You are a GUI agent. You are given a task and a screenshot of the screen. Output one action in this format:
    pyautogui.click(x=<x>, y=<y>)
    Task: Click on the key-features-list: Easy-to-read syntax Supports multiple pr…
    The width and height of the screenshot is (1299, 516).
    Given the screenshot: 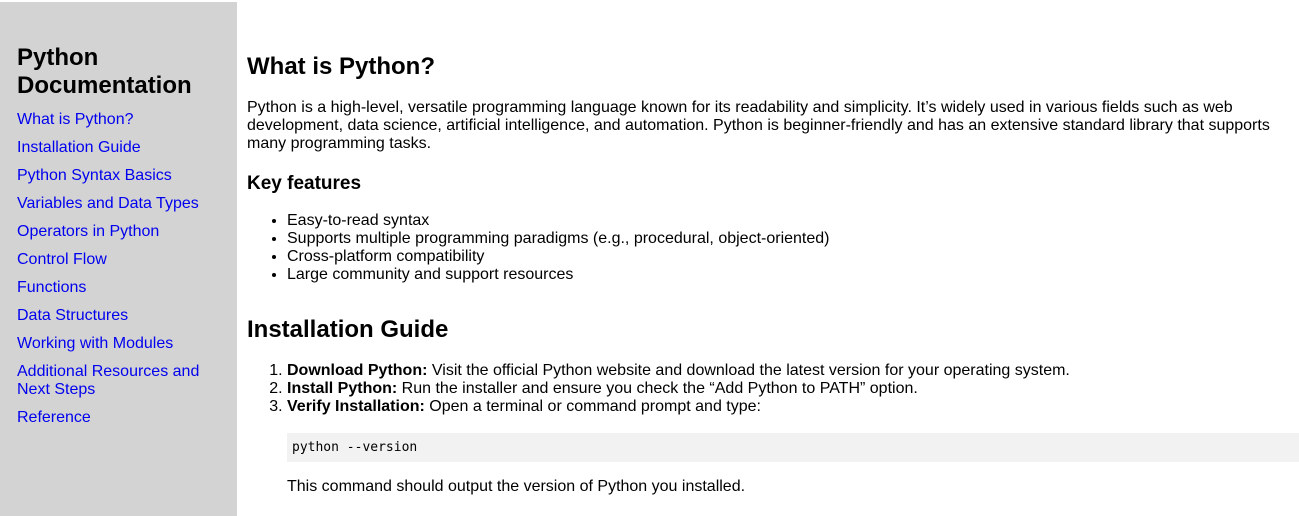 What is the action you would take?
    pyautogui.click(x=558, y=248)
    